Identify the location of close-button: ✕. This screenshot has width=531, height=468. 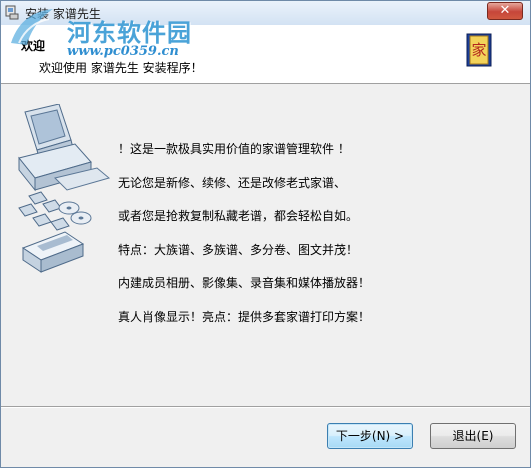
(505, 11).